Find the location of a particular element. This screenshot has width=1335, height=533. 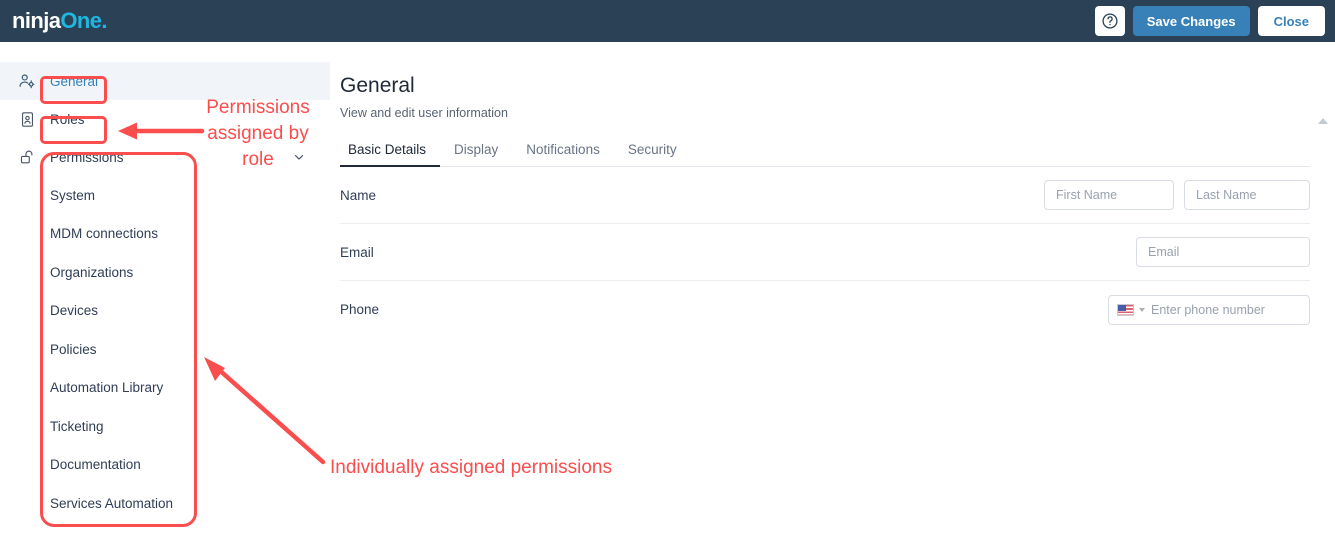

phone-input: Enter phone number is located at coordinates (1209, 309).